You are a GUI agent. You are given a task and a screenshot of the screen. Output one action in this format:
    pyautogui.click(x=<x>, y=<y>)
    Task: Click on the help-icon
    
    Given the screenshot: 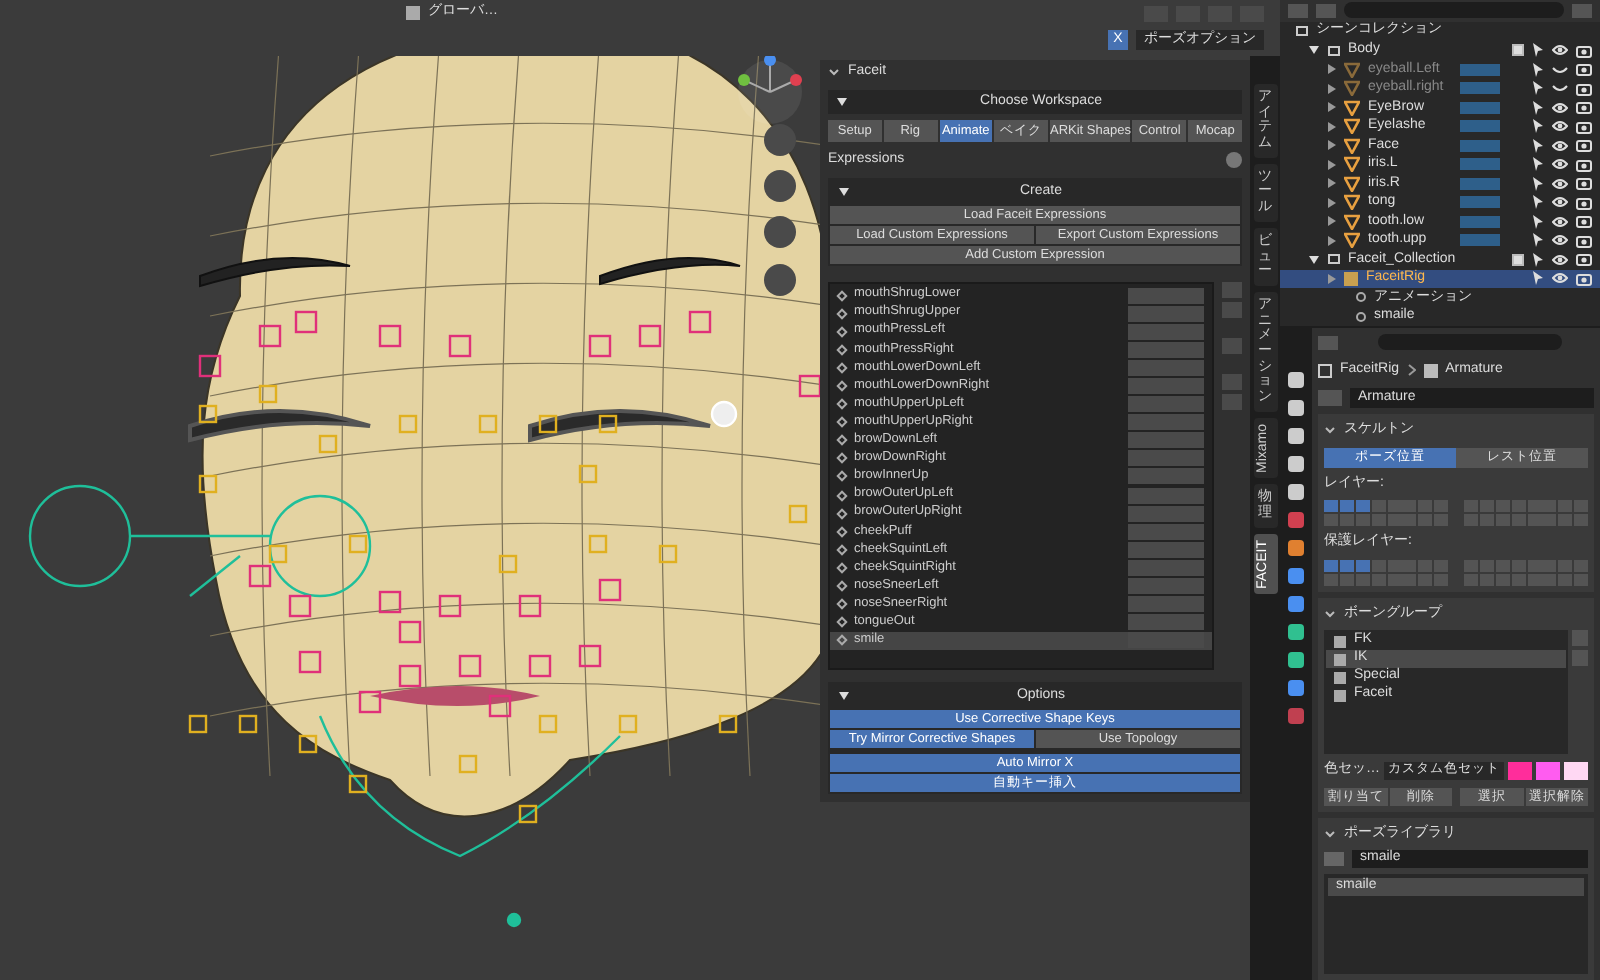 What is the action you would take?
    pyautogui.click(x=1234, y=160)
    